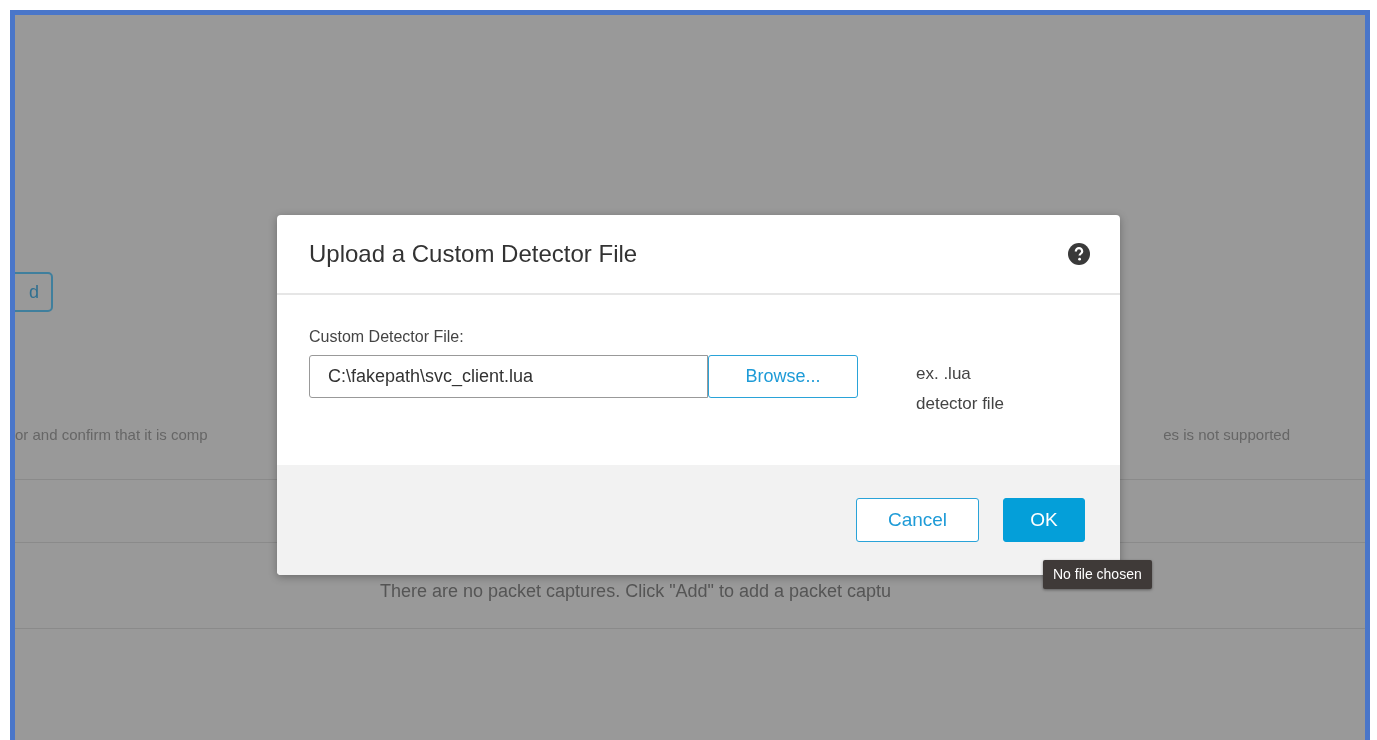  What do you see at coordinates (944, 374) in the screenshot?
I see `hint-text: ex. .lua` at bounding box center [944, 374].